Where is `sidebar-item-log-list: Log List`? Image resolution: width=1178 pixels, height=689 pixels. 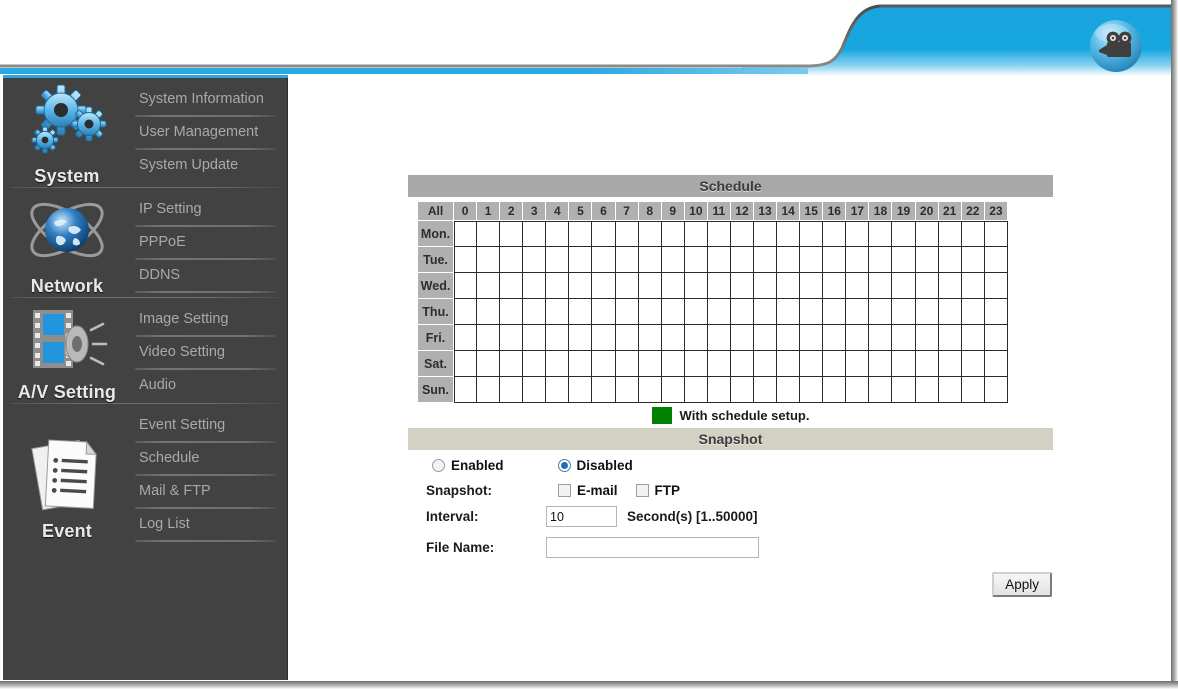
sidebar-item-log-list: Log List is located at coordinates (204, 524).